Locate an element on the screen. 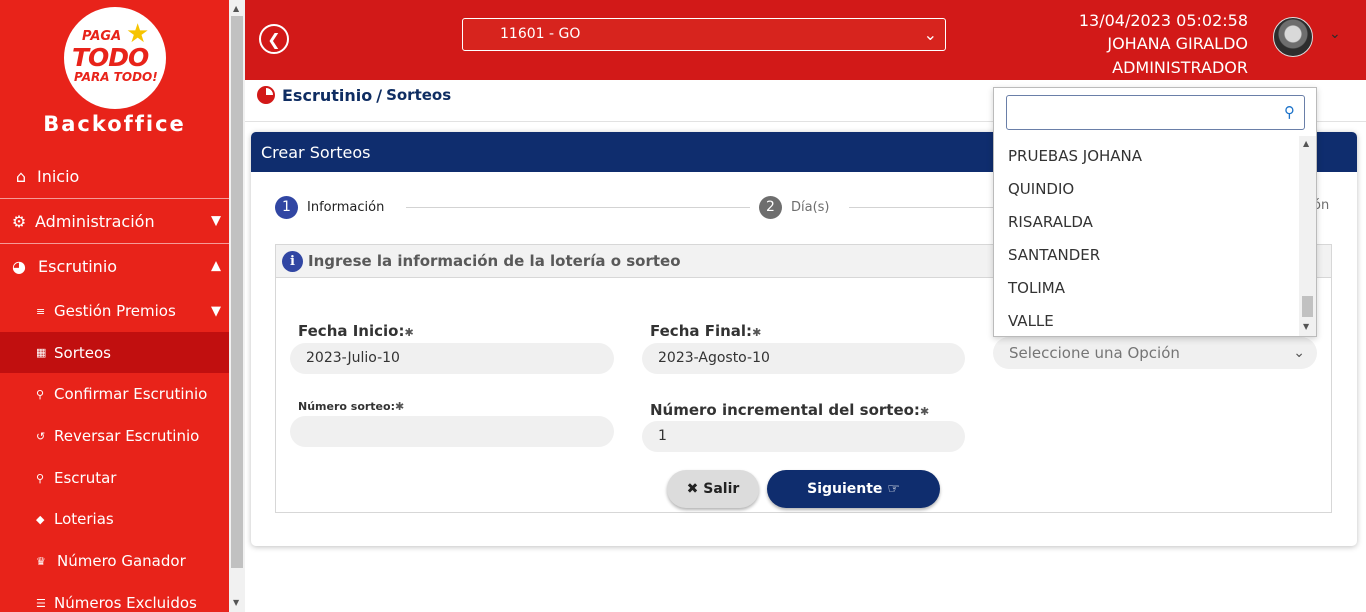 The height and width of the screenshot is (612, 1366). siguiente-button-label: Siguiente is located at coordinates (845, 489).